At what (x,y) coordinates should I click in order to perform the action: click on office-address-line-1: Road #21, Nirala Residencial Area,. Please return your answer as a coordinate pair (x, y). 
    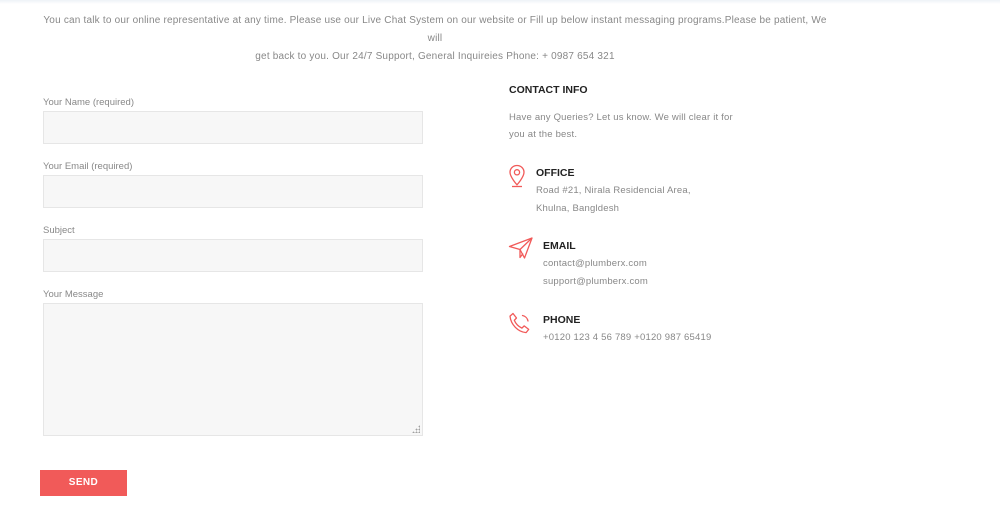
    Looking at the image, I should click on (613, 190).